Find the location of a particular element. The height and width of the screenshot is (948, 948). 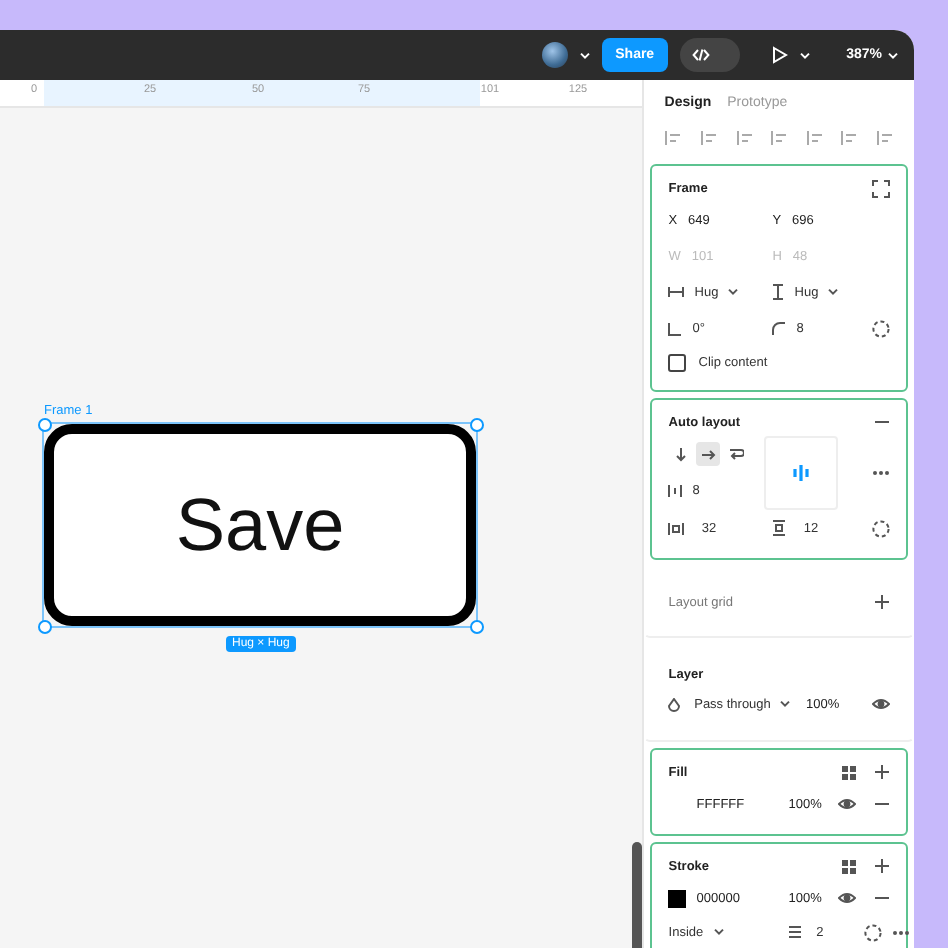

code-button is located at coordinates (710, 55).